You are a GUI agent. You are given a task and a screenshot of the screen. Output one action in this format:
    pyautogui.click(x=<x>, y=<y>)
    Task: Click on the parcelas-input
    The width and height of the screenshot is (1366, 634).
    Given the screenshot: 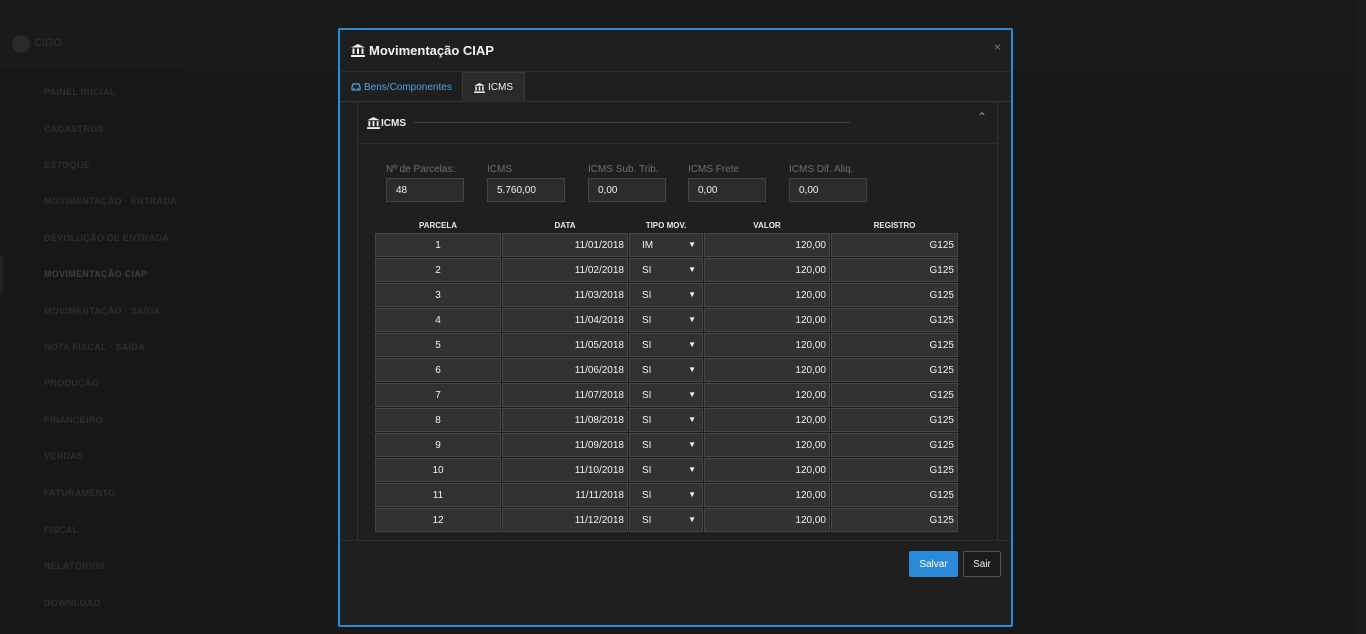 What is the action you would take?
    pyautogui.click(x=425, y=190)
    